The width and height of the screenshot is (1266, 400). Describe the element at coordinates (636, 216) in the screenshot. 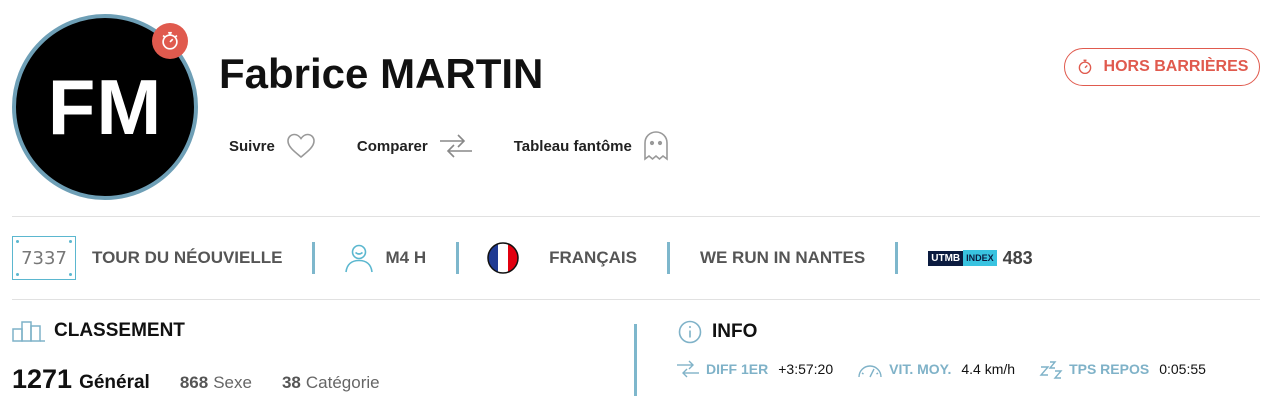

I see `divider-top` at that location.